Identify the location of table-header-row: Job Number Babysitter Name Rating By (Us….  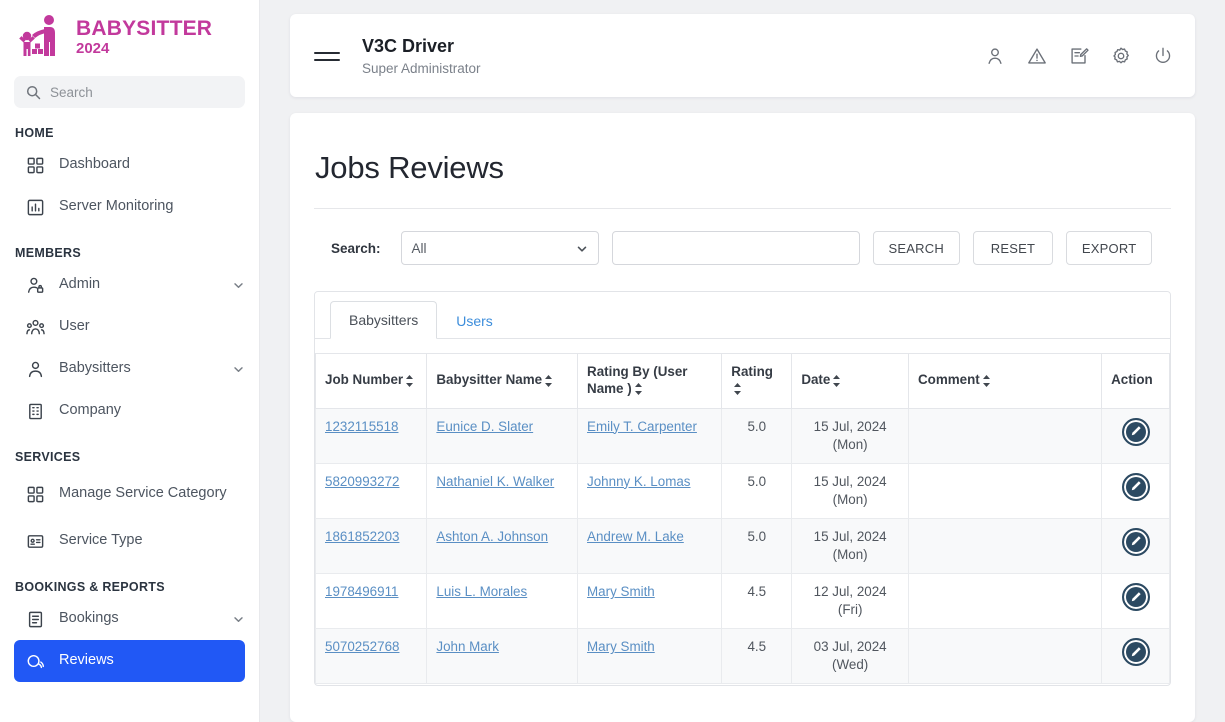
(742, 381).